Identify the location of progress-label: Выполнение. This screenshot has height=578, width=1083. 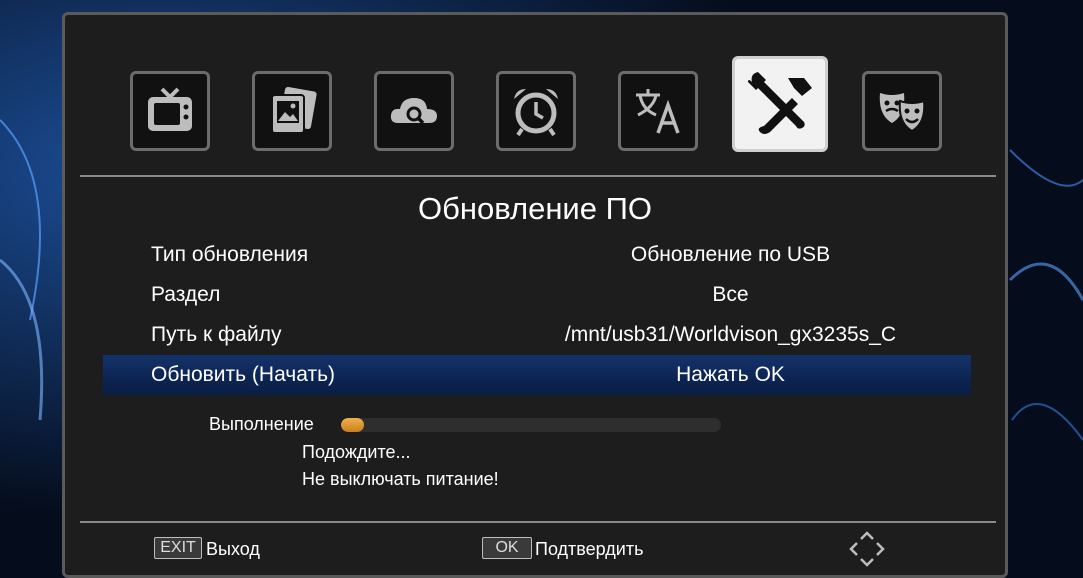
(261, 424).